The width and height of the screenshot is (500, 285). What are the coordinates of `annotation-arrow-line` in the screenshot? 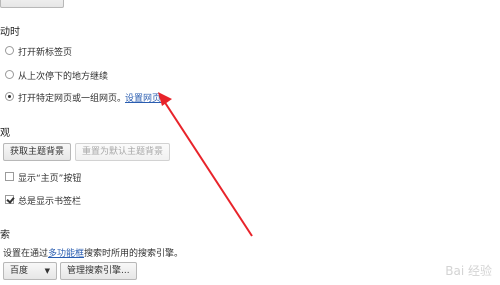 It's located at (207, 167).